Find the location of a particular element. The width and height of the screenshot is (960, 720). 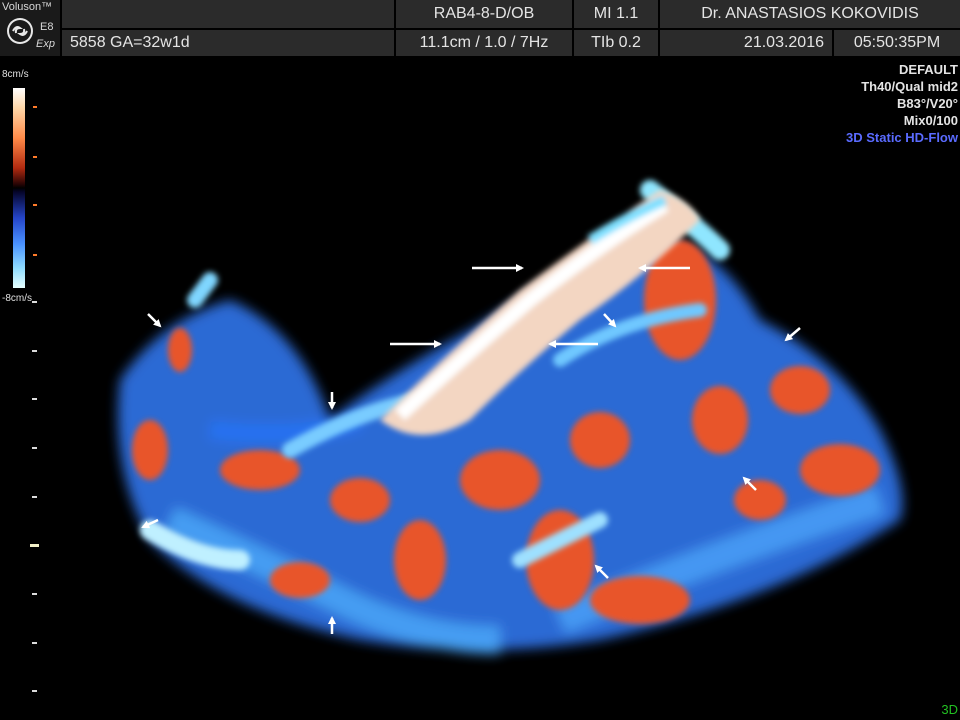

flow-mode-label: 3D Static HD-Flow is located at coordinates (902, 137).